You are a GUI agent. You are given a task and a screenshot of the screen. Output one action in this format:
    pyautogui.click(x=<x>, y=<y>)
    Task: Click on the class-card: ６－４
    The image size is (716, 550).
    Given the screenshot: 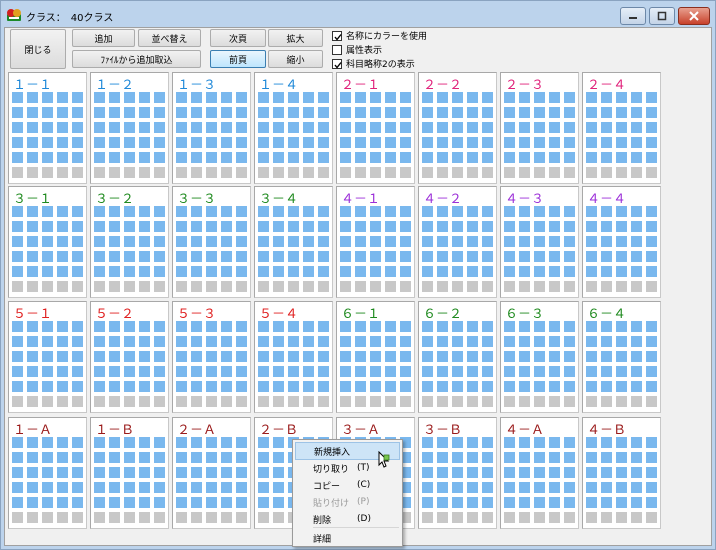 What is the action you would take?
    pyautogui.click(x=621, y=357)
    